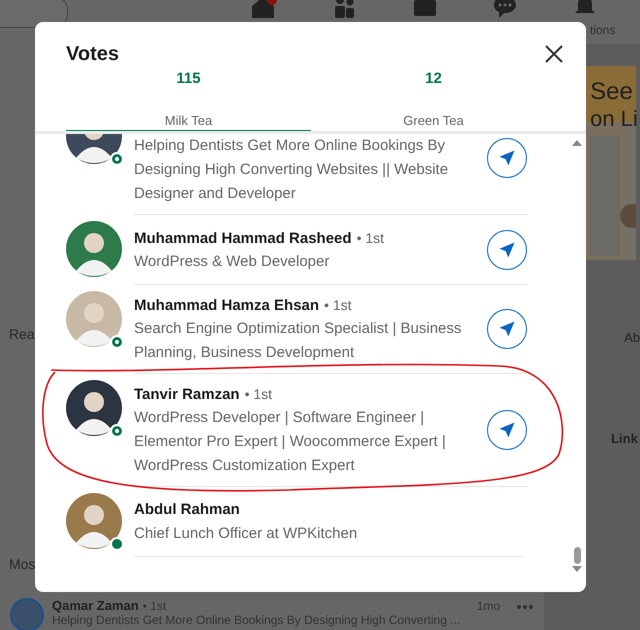 The height and width of the screenshot is (630, 640). What do you see at coordinates (292, 170) in the screenshot?
I see `voter-headline: Helping Dentists Get More Online Bookings By Designing High Converting Websites || Website Designer and Developer` at bounding box center [292, 170].